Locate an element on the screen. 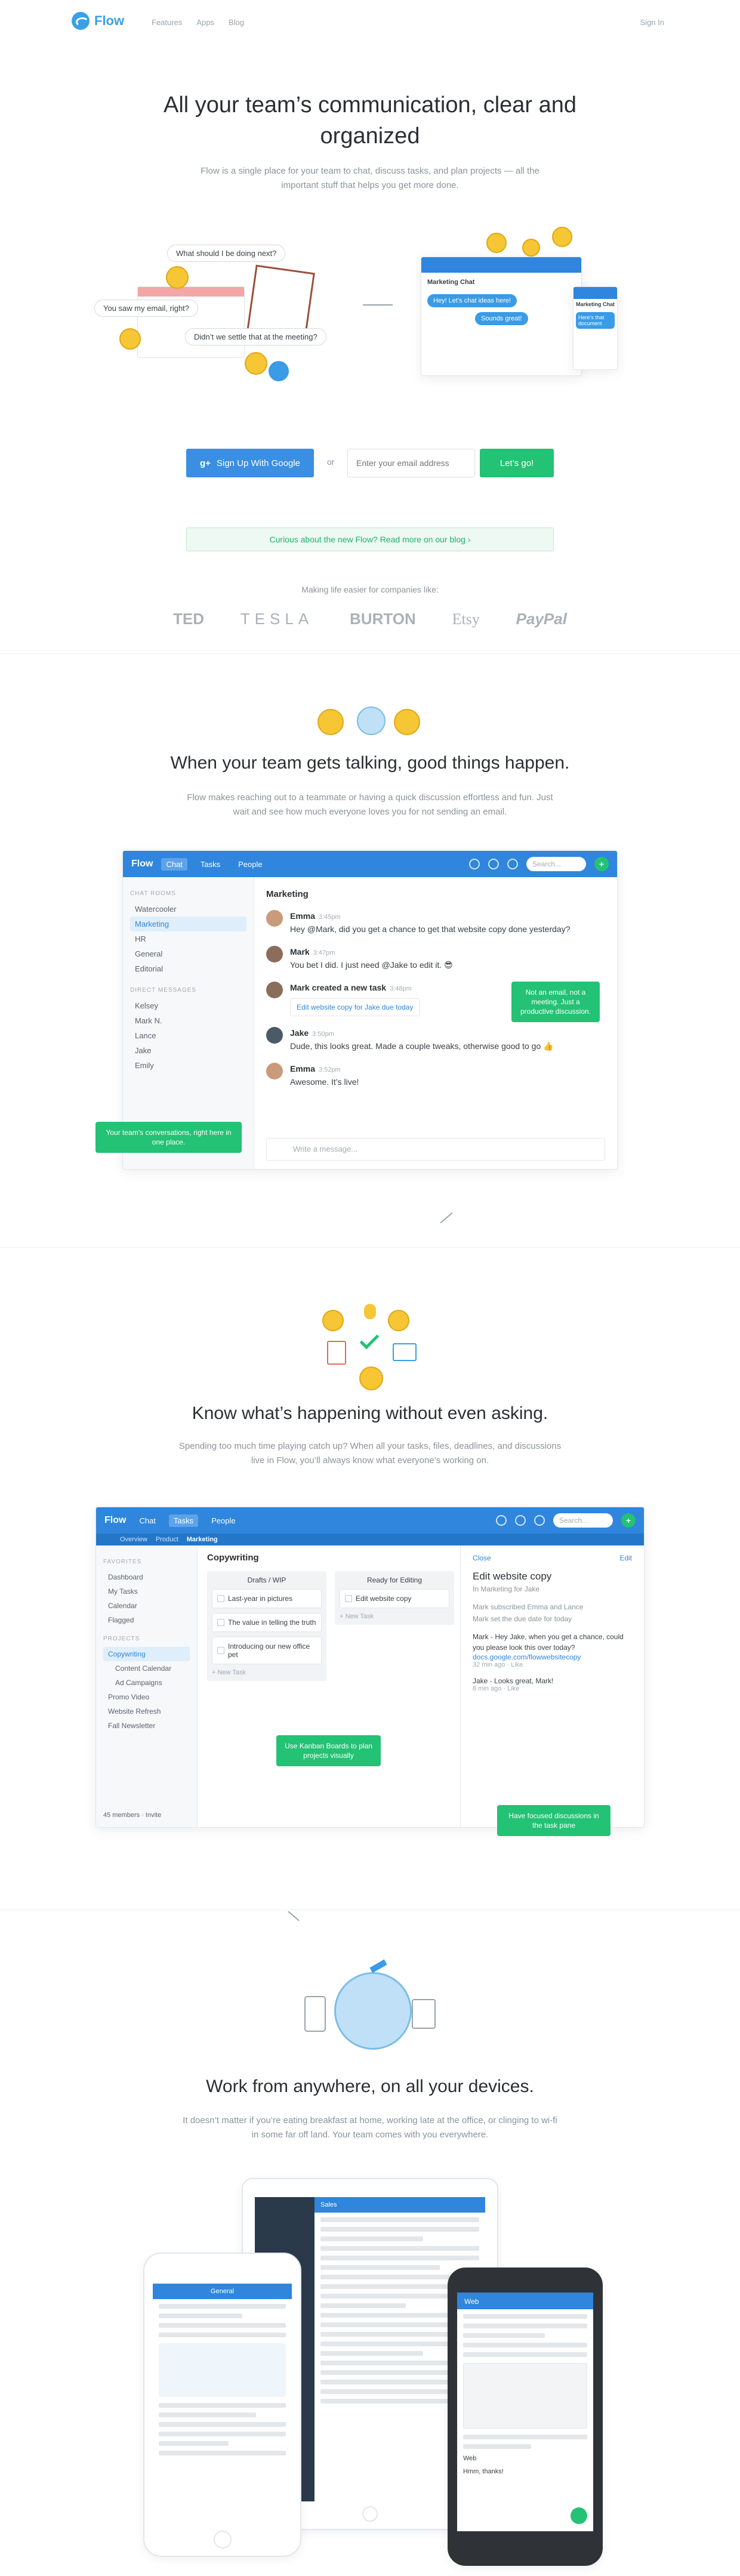  project-website-refresh: Website Refresh is located at coordinates (146, 1711).